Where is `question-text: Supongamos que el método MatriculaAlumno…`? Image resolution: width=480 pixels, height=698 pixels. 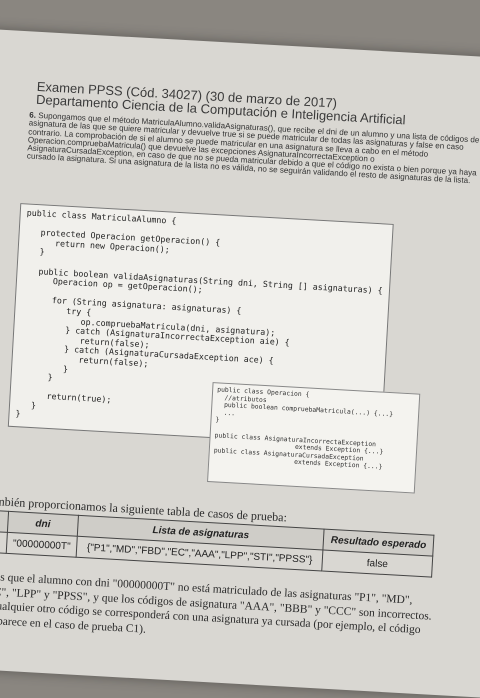
question-text: Supongamos que el método MatriculaAlumno… is located at coordinates (253, 148).